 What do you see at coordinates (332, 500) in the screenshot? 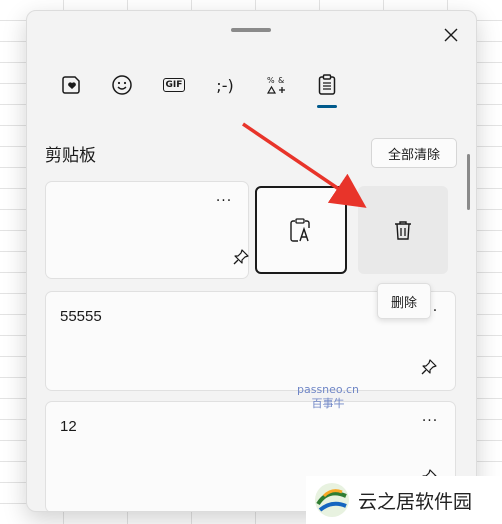
I see `logo-emblem-icon` at bounding box center [332, 500].